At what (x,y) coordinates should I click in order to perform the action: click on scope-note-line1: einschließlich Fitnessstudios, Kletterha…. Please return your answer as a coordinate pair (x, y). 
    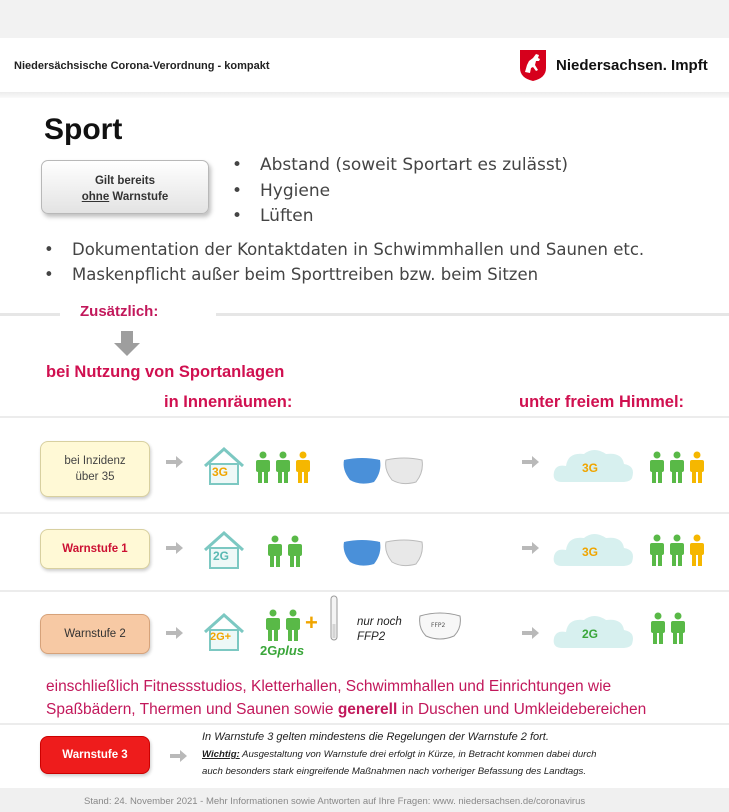
    Looking at the image, I should click on (329, 686).